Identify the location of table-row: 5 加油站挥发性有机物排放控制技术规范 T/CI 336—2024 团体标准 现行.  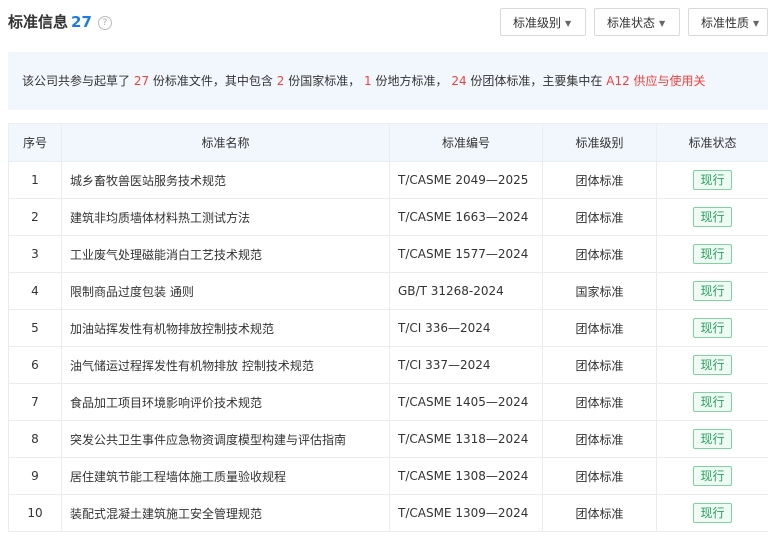
(388, 328).